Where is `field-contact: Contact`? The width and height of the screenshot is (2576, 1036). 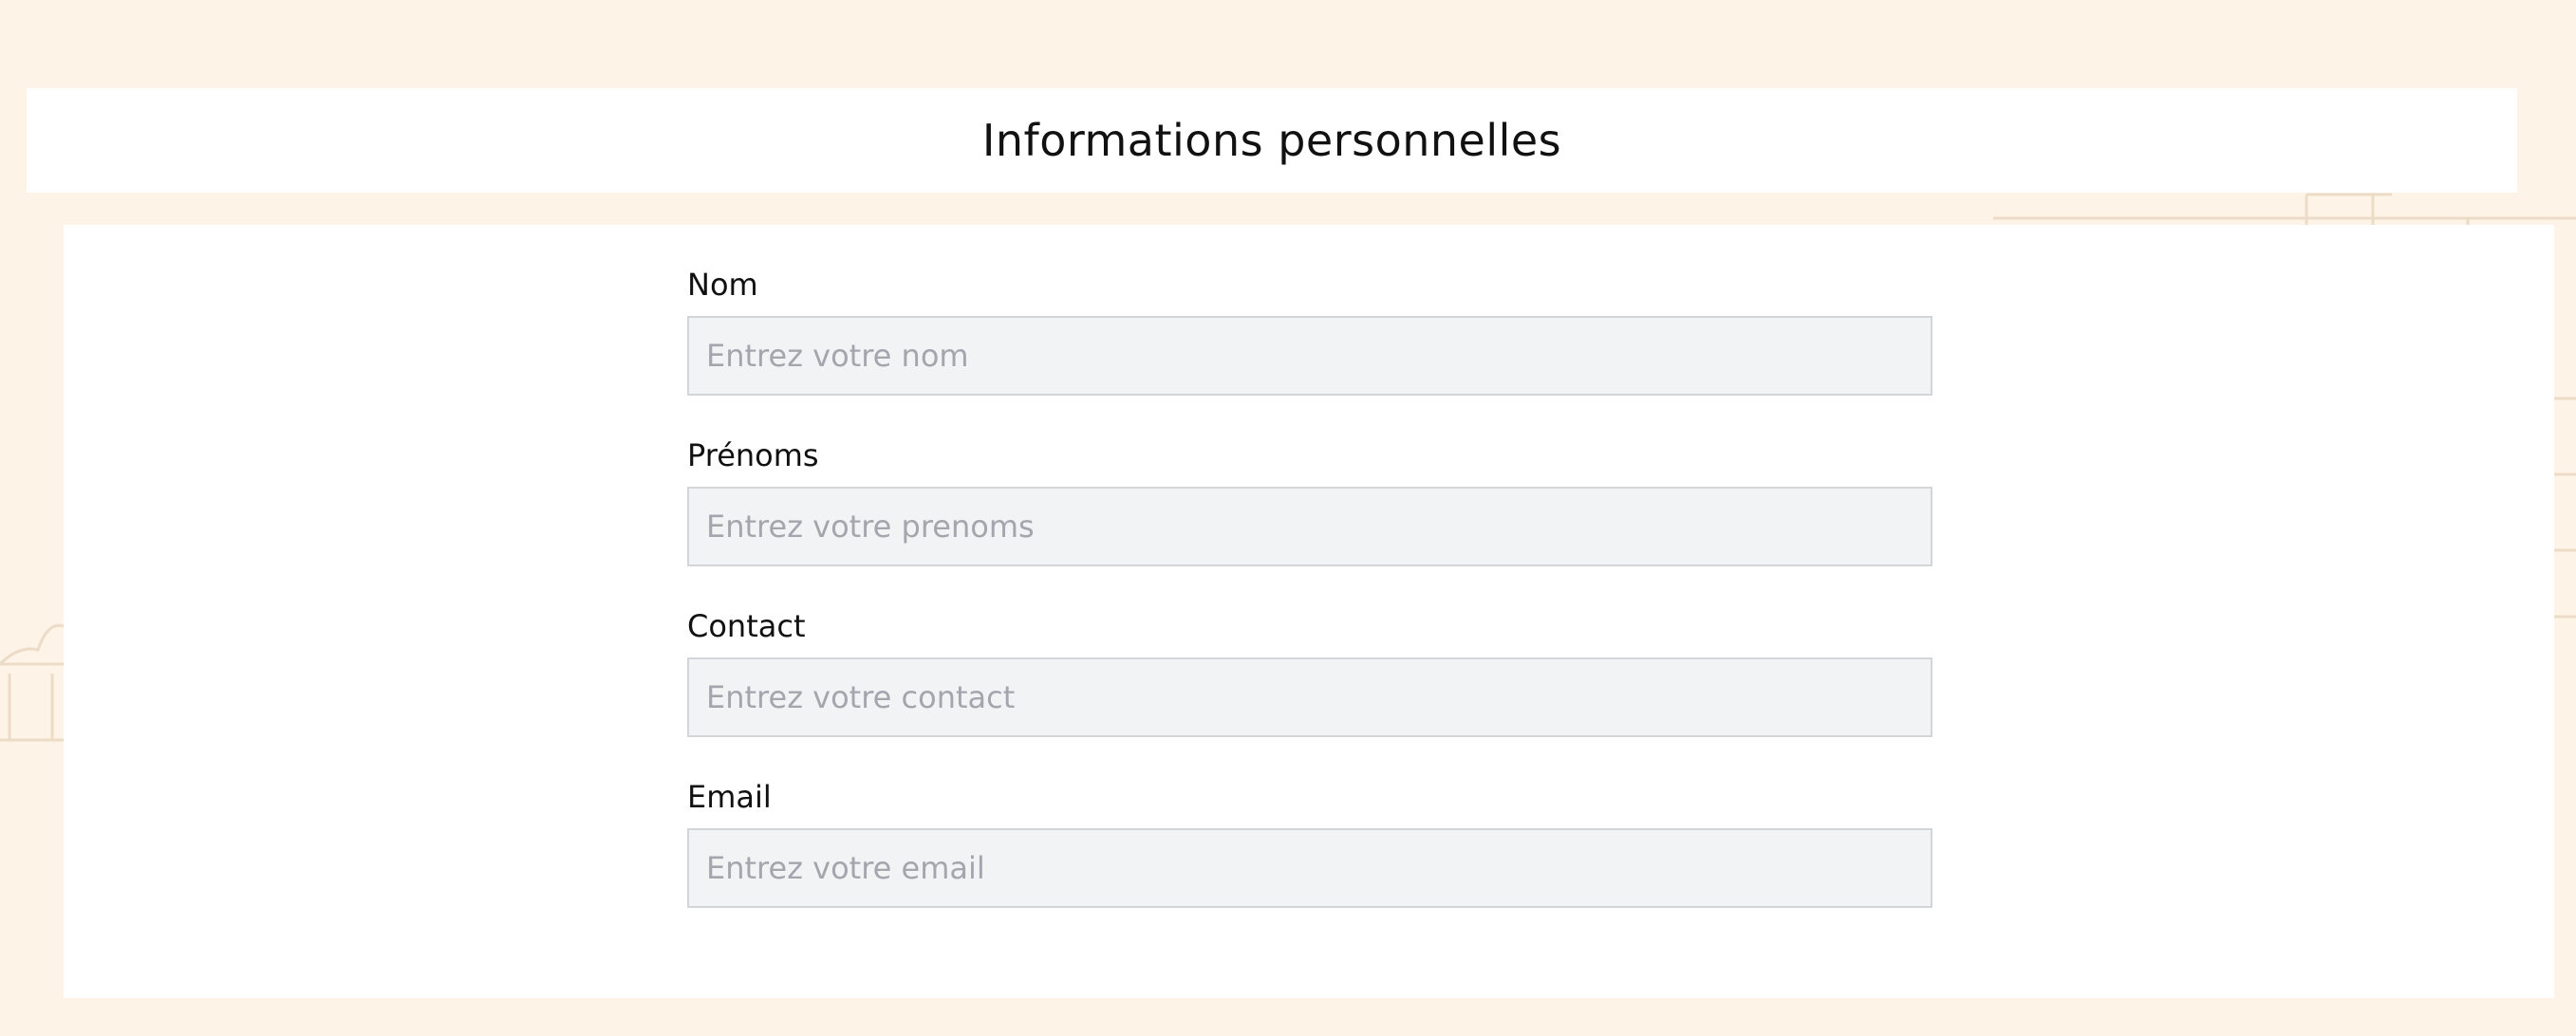
field-contact: Contact is located at coordinates (1309, 693).